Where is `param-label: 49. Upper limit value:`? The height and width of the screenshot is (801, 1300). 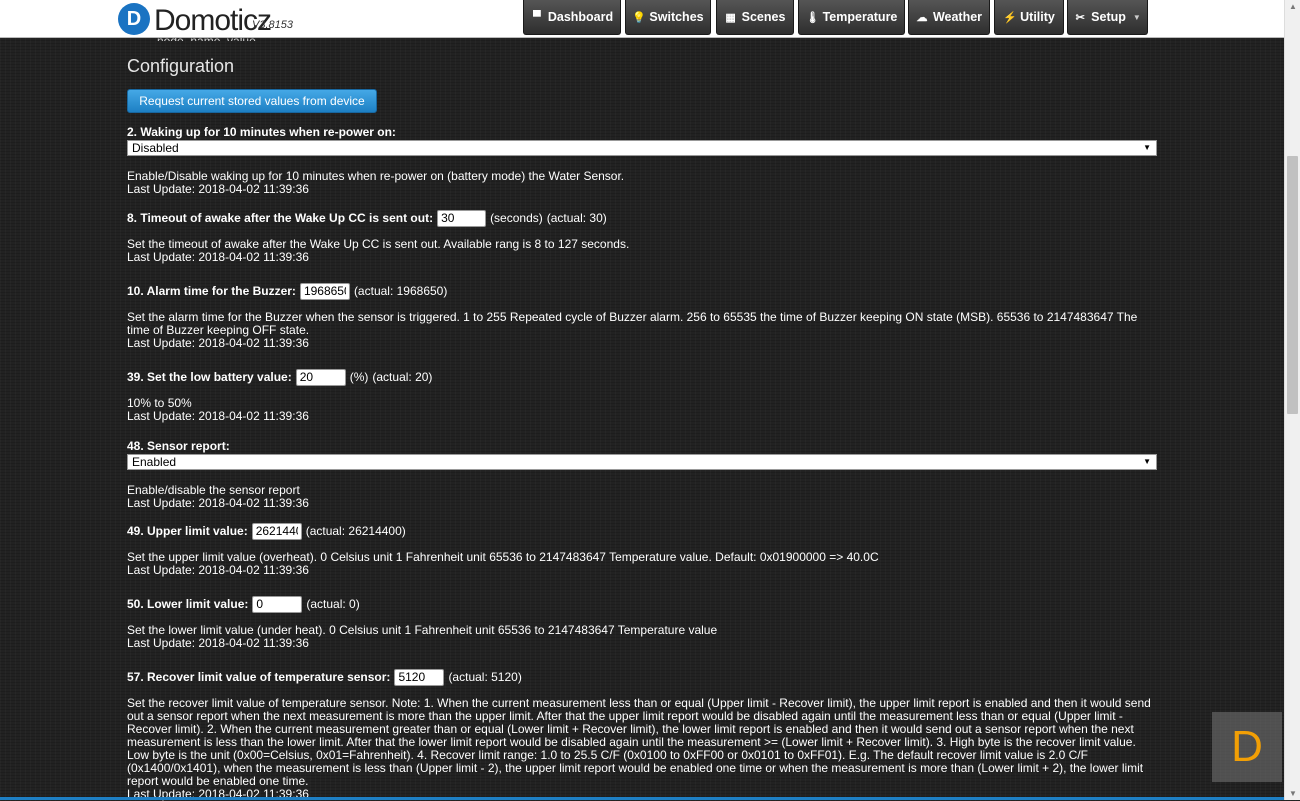
param-label: 49. Upper limit value: is located at coordinates (187, 530).